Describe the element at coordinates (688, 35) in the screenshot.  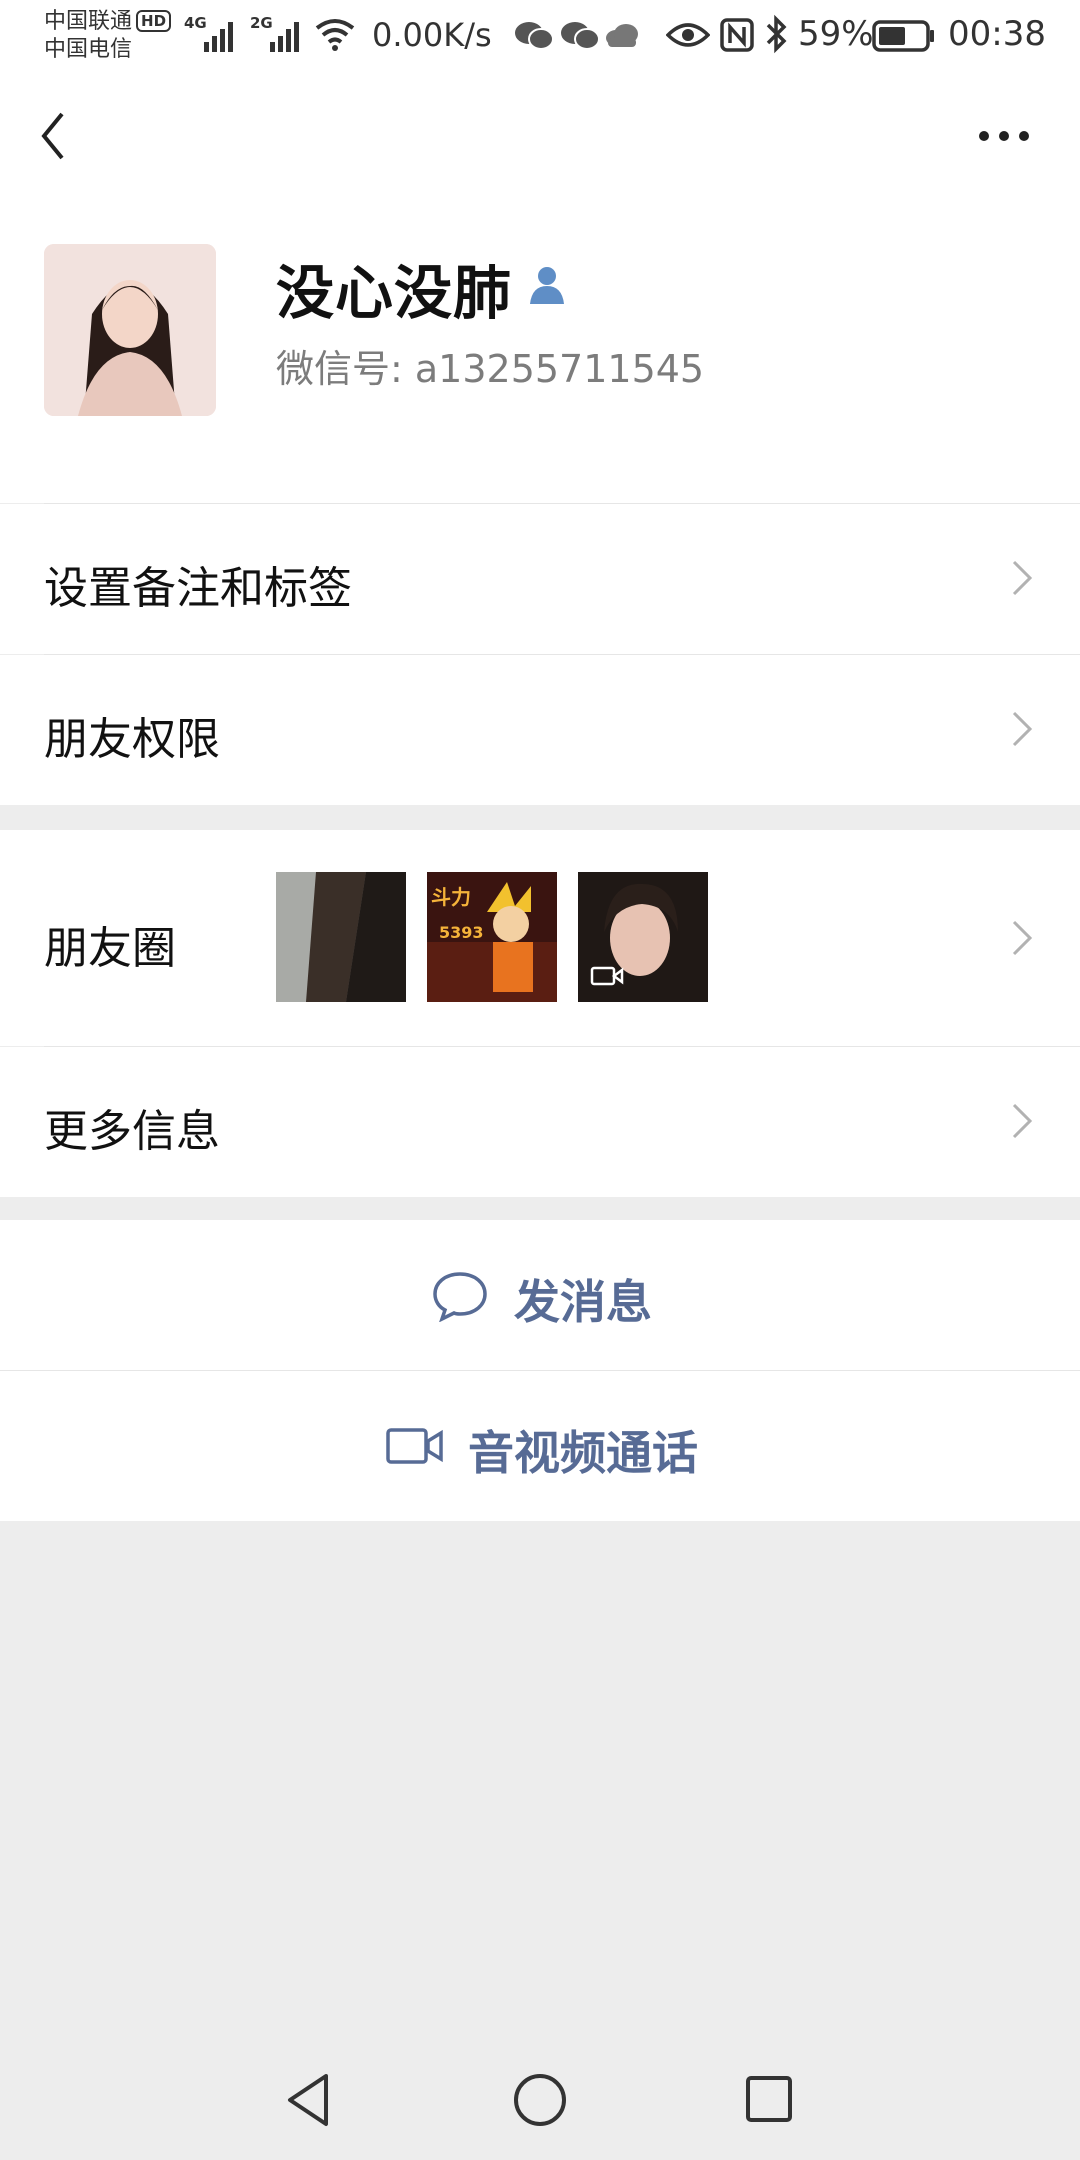
I see `eye-icon` at that location.